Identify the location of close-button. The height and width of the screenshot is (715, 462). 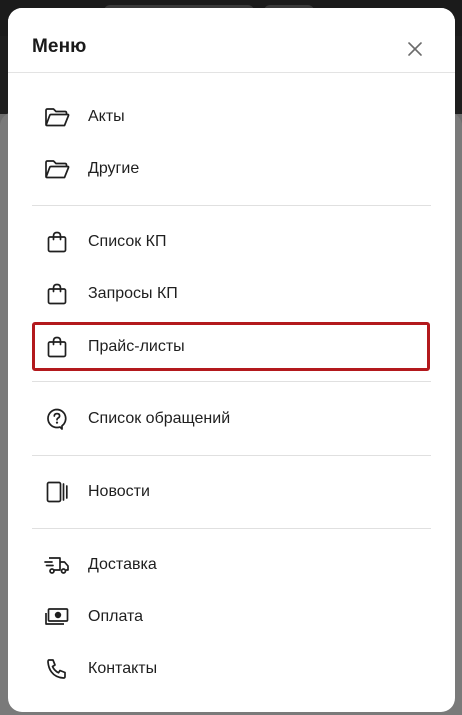
(415, 49).